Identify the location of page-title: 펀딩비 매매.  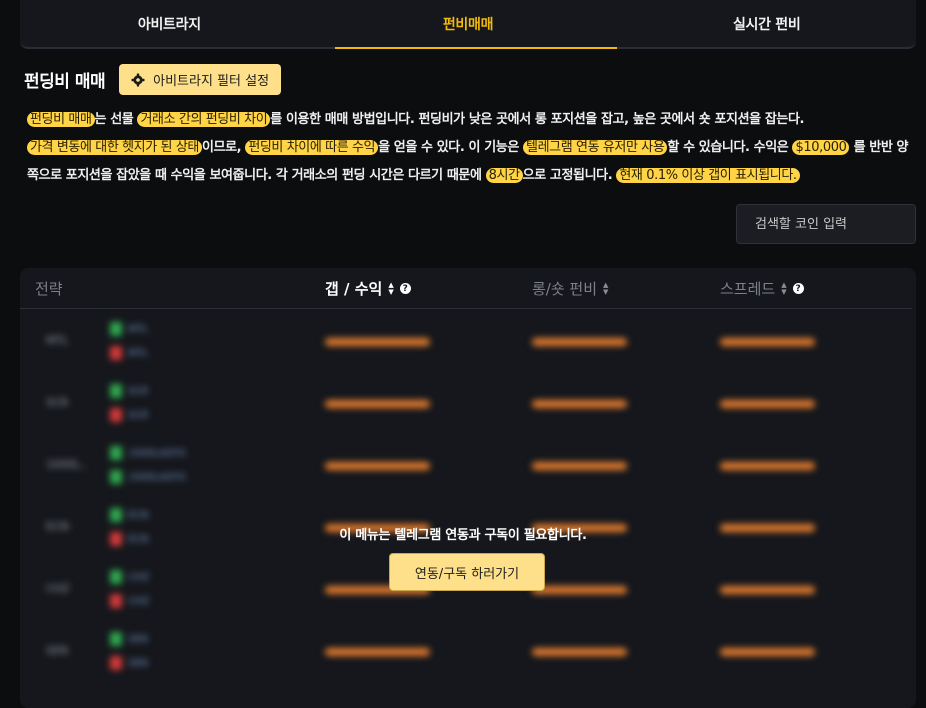
(65, 82).